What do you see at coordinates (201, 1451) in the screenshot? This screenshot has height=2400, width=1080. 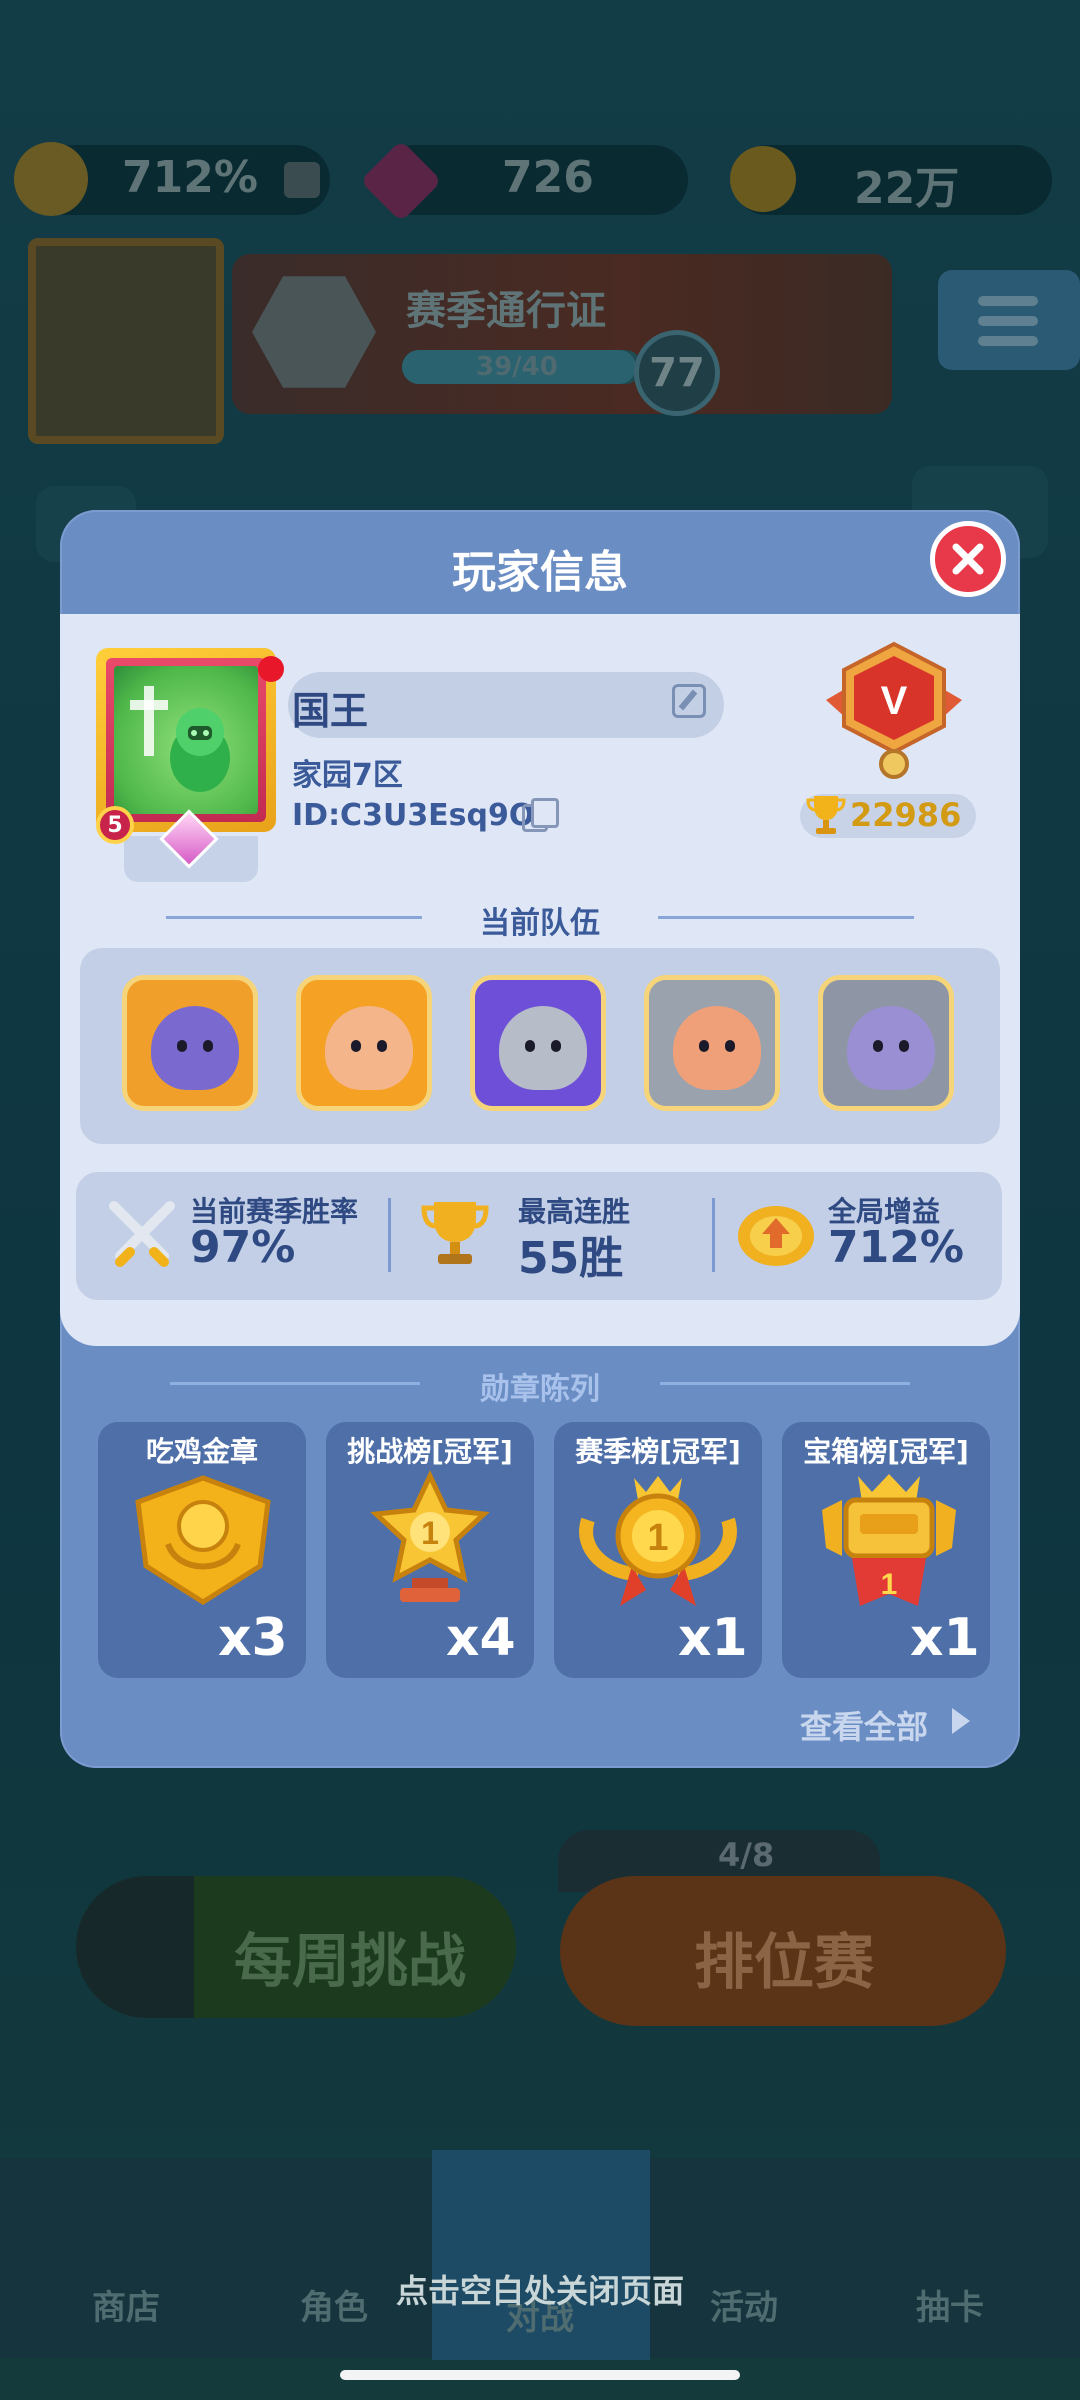 I see `medal-label: 吃鸡金章` at bounding box center [201, 1451].